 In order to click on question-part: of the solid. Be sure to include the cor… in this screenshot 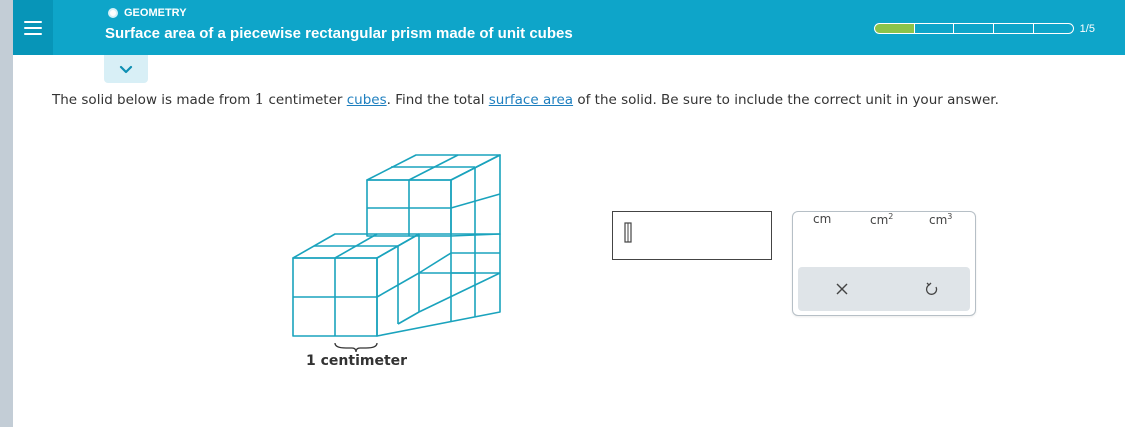, I will do `click(786, 100)`.